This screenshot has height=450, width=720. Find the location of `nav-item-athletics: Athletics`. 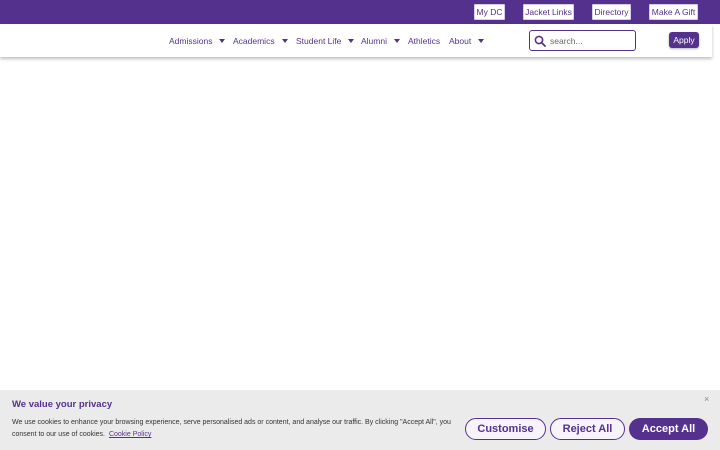

nav-item-athletics: Athletics is located at coordinates (424, 41).